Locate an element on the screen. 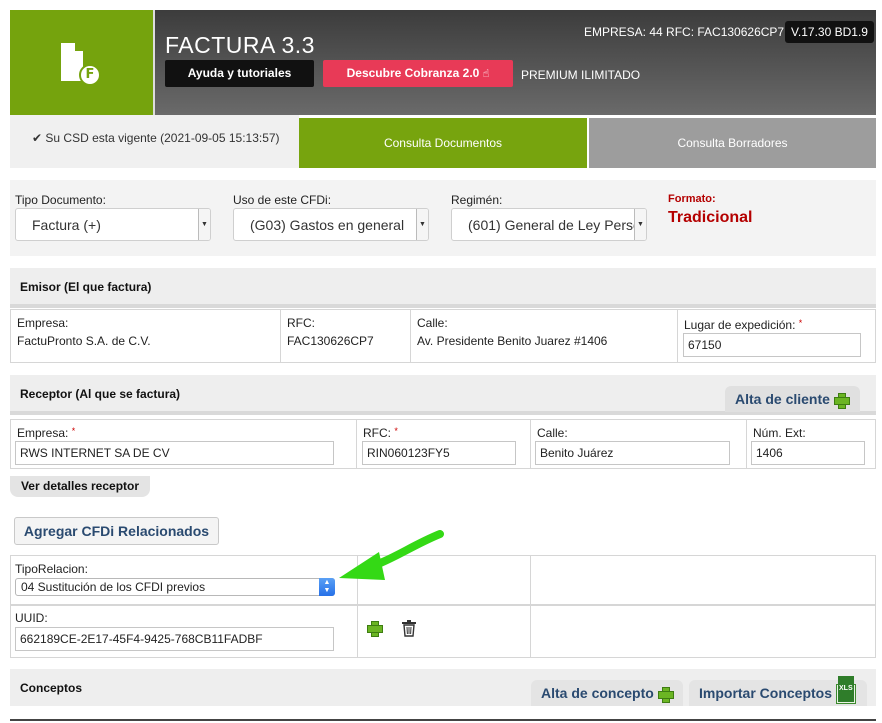  app-logo: F is located at coordinates (81, 62).